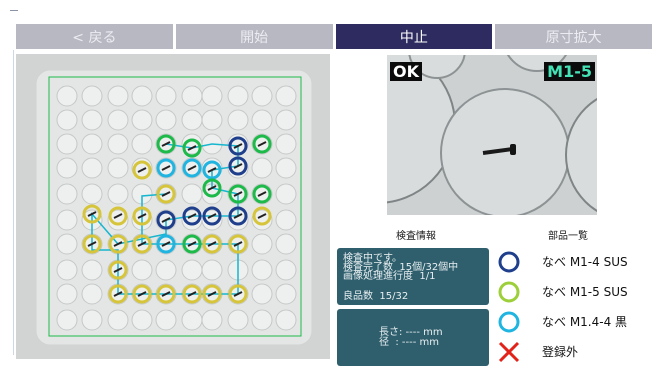  What do you see at coordinates (409, 342) in the screenshot?
I see `diameter-readout: 径 : ---- mm` at bounding box center [409, 342].